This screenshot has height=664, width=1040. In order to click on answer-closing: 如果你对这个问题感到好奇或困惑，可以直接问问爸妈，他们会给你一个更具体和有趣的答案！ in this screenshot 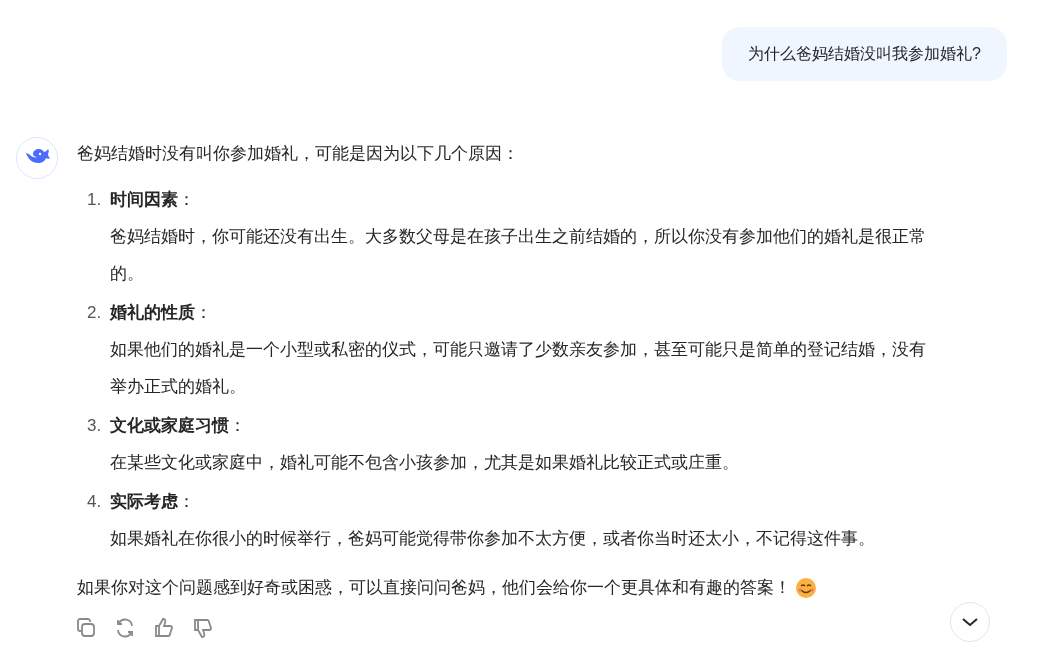, I will do `click(434, 588)`.